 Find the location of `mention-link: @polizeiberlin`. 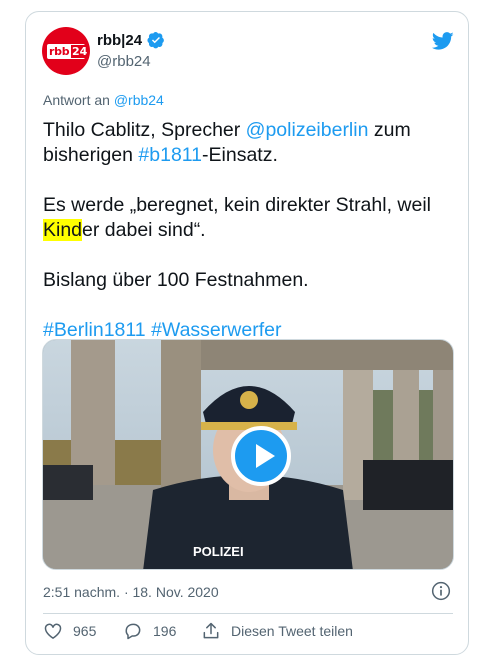

mention-link: @polizeiberlin is located at coordinates (307, 130).